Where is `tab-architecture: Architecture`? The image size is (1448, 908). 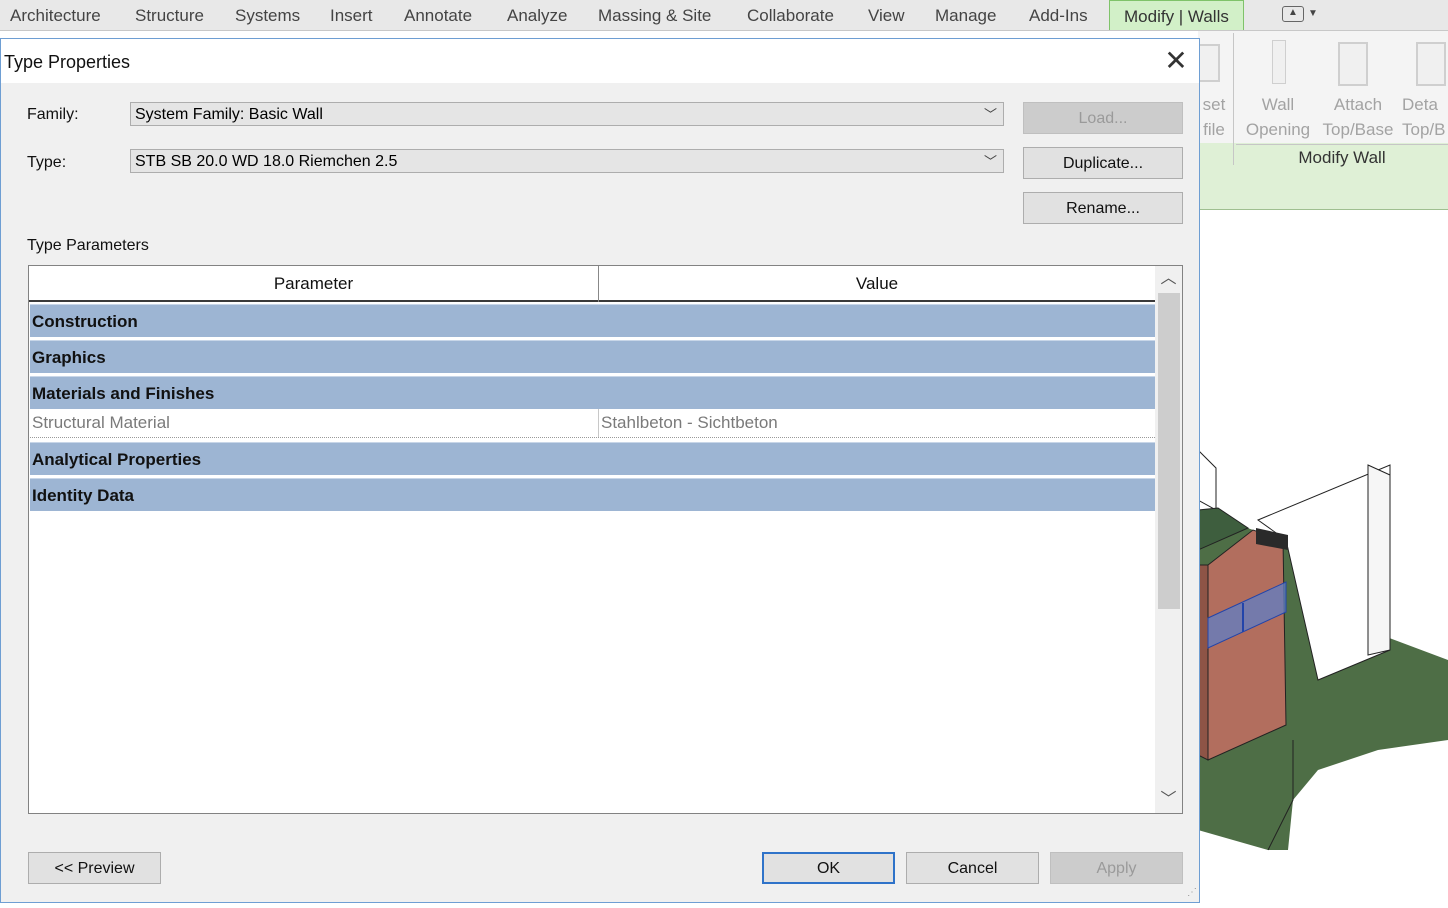 tab-architecture: Architecture is located at coordinates (55, 15).